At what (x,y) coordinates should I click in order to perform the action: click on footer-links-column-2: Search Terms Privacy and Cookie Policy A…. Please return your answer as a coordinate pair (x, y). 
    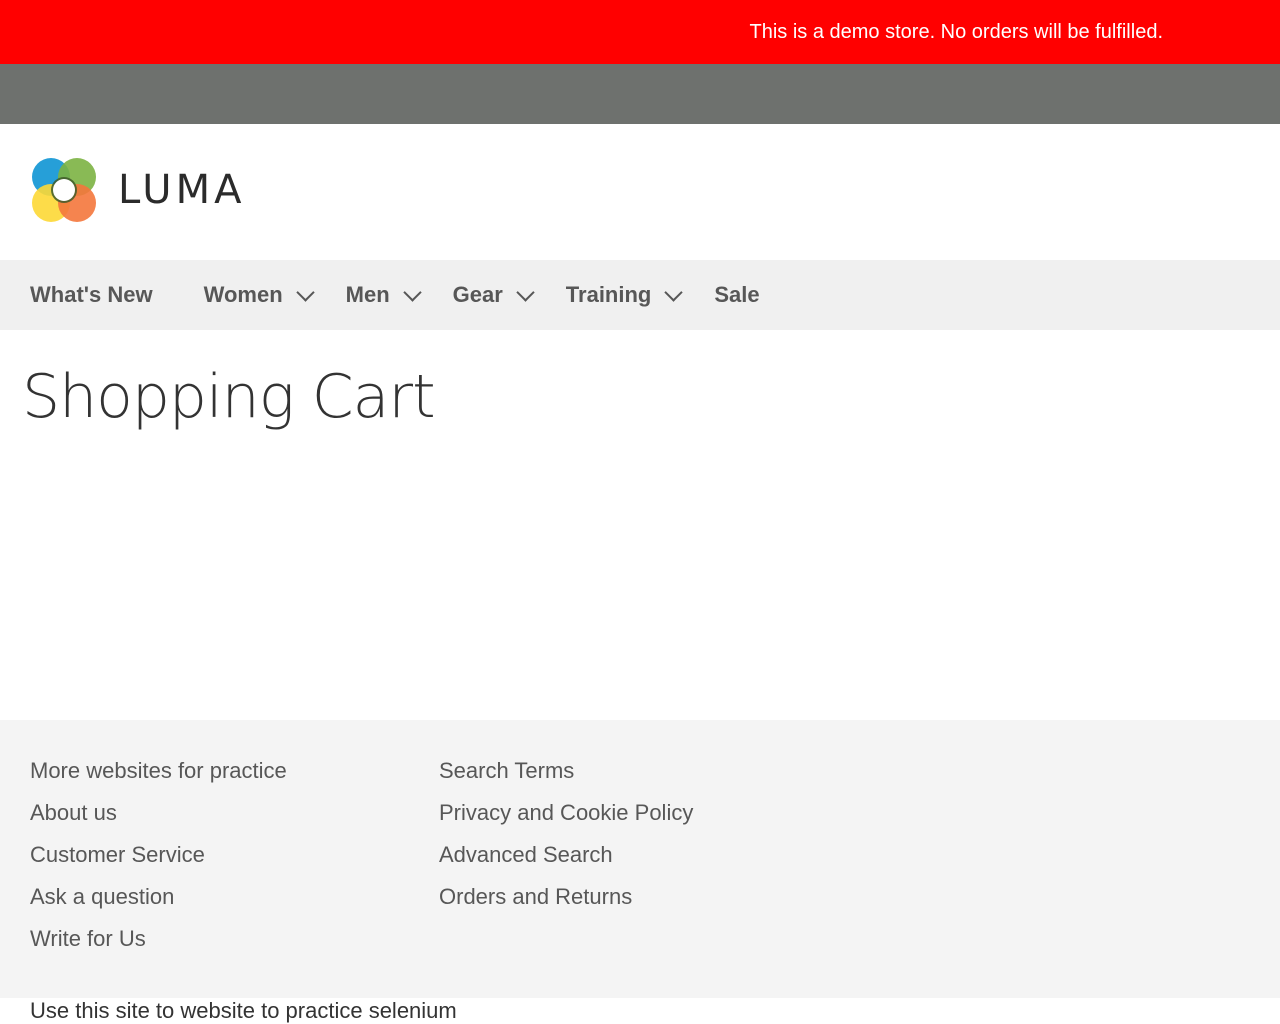
    Looking at the image, I should click on (566, 834).